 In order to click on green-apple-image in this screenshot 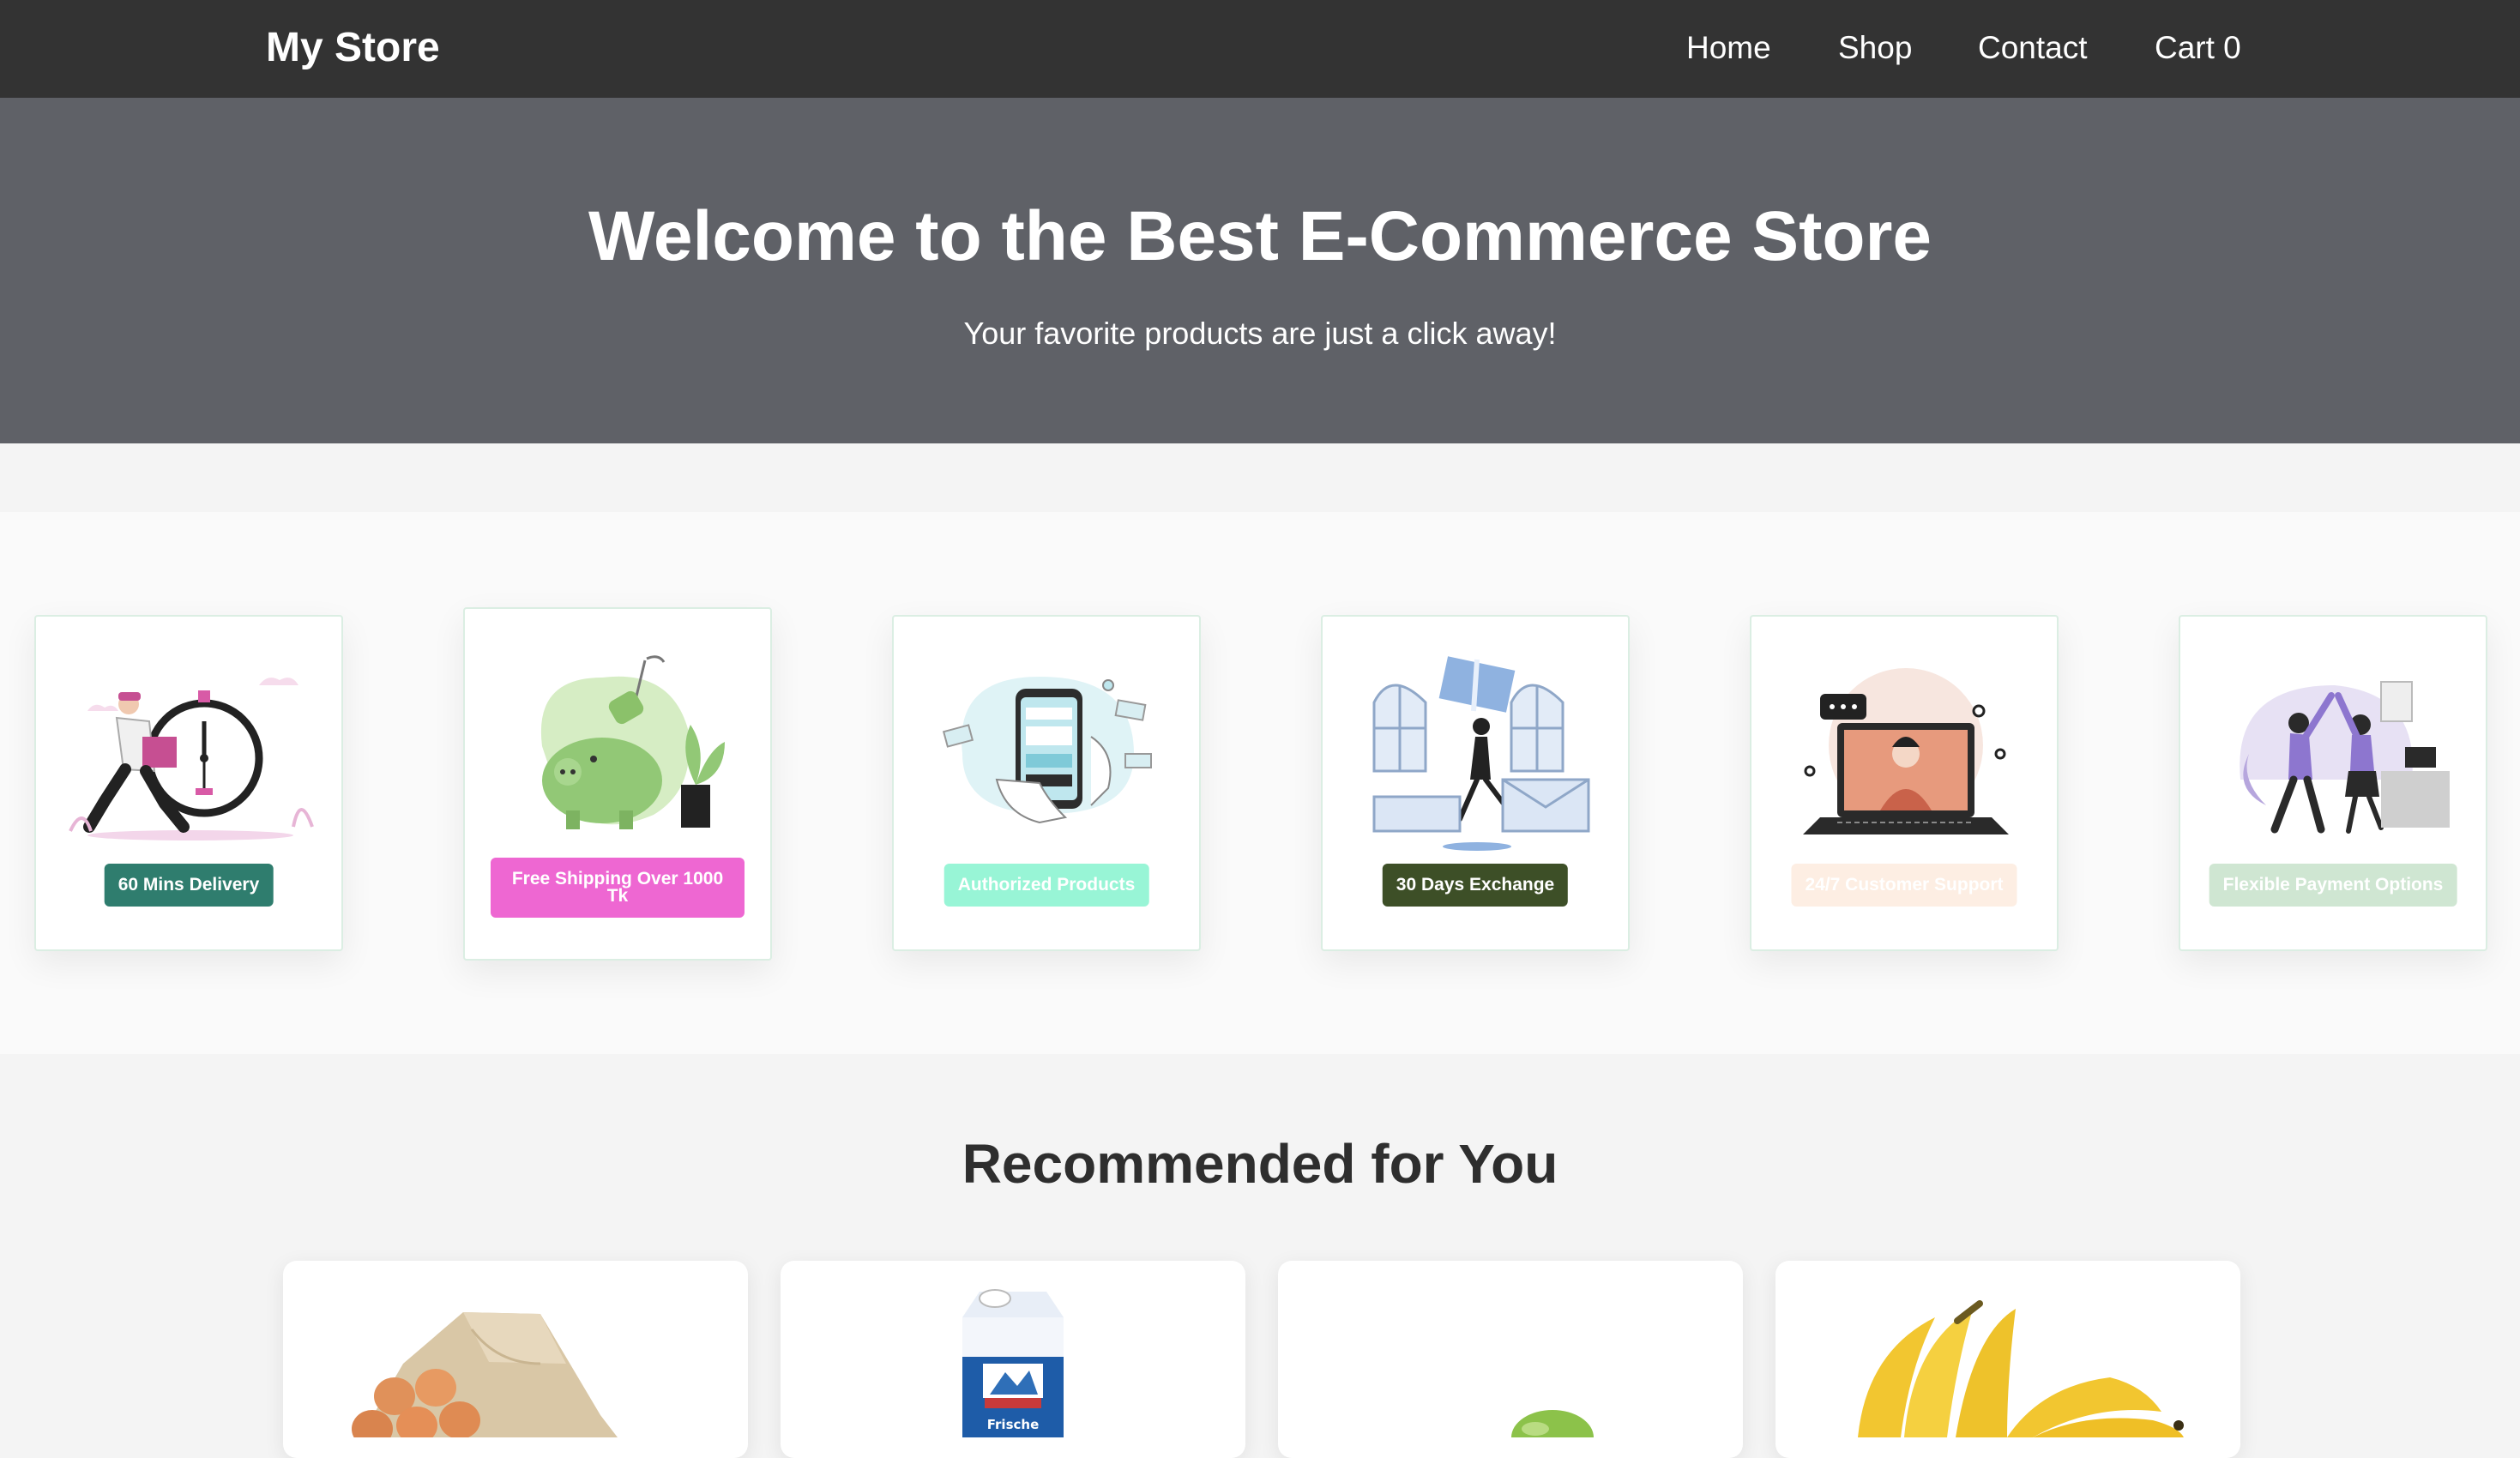, I will do `click(1552, 1424)`.